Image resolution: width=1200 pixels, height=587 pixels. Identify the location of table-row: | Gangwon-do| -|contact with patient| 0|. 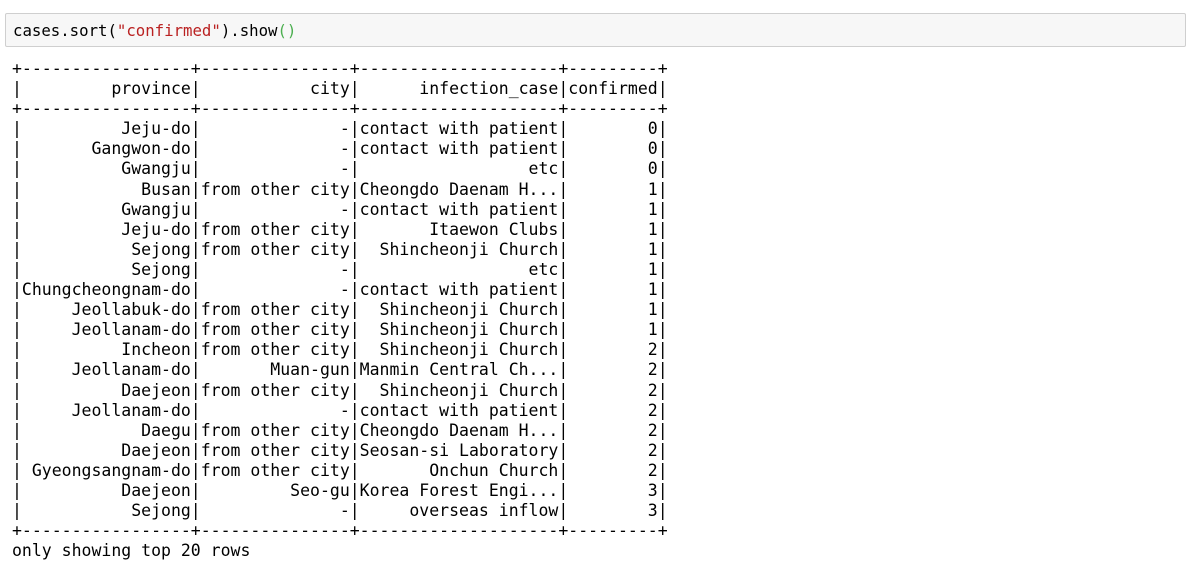
(340, 149).